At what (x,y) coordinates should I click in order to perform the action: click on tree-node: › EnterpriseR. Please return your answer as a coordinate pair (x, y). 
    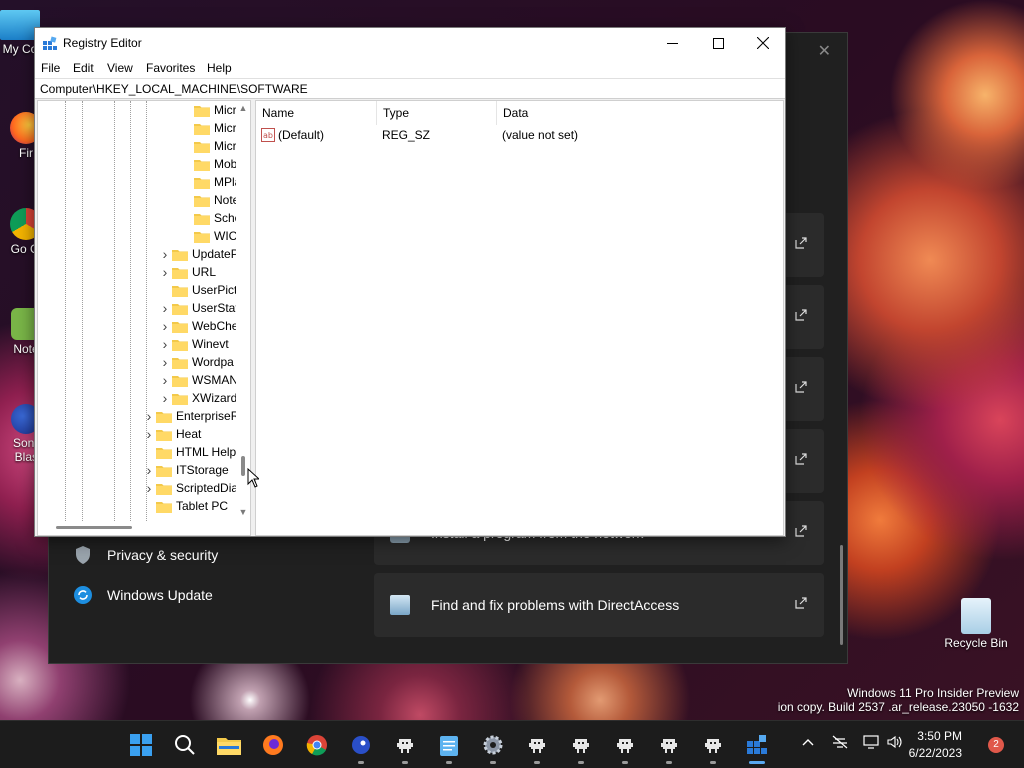
    Looking at the image, I should click on (191, 416).